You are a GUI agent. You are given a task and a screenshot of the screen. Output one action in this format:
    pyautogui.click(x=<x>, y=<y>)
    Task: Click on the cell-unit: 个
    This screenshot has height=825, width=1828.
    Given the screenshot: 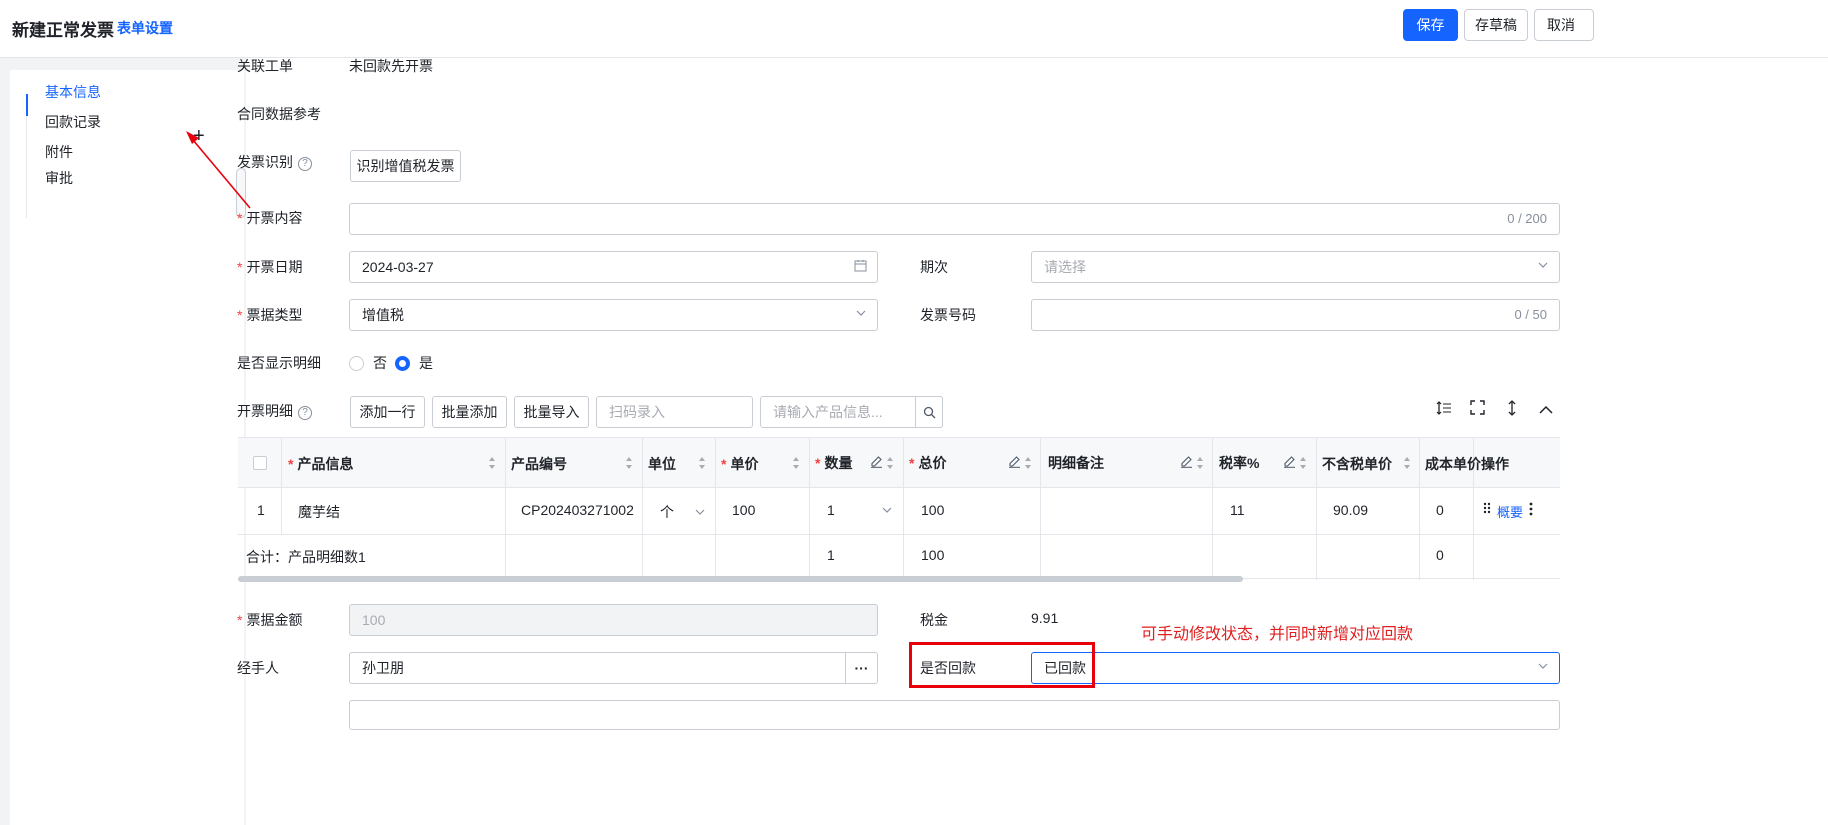 What is the action you would take?
    pyautogui.click(x=683, y=512)
    